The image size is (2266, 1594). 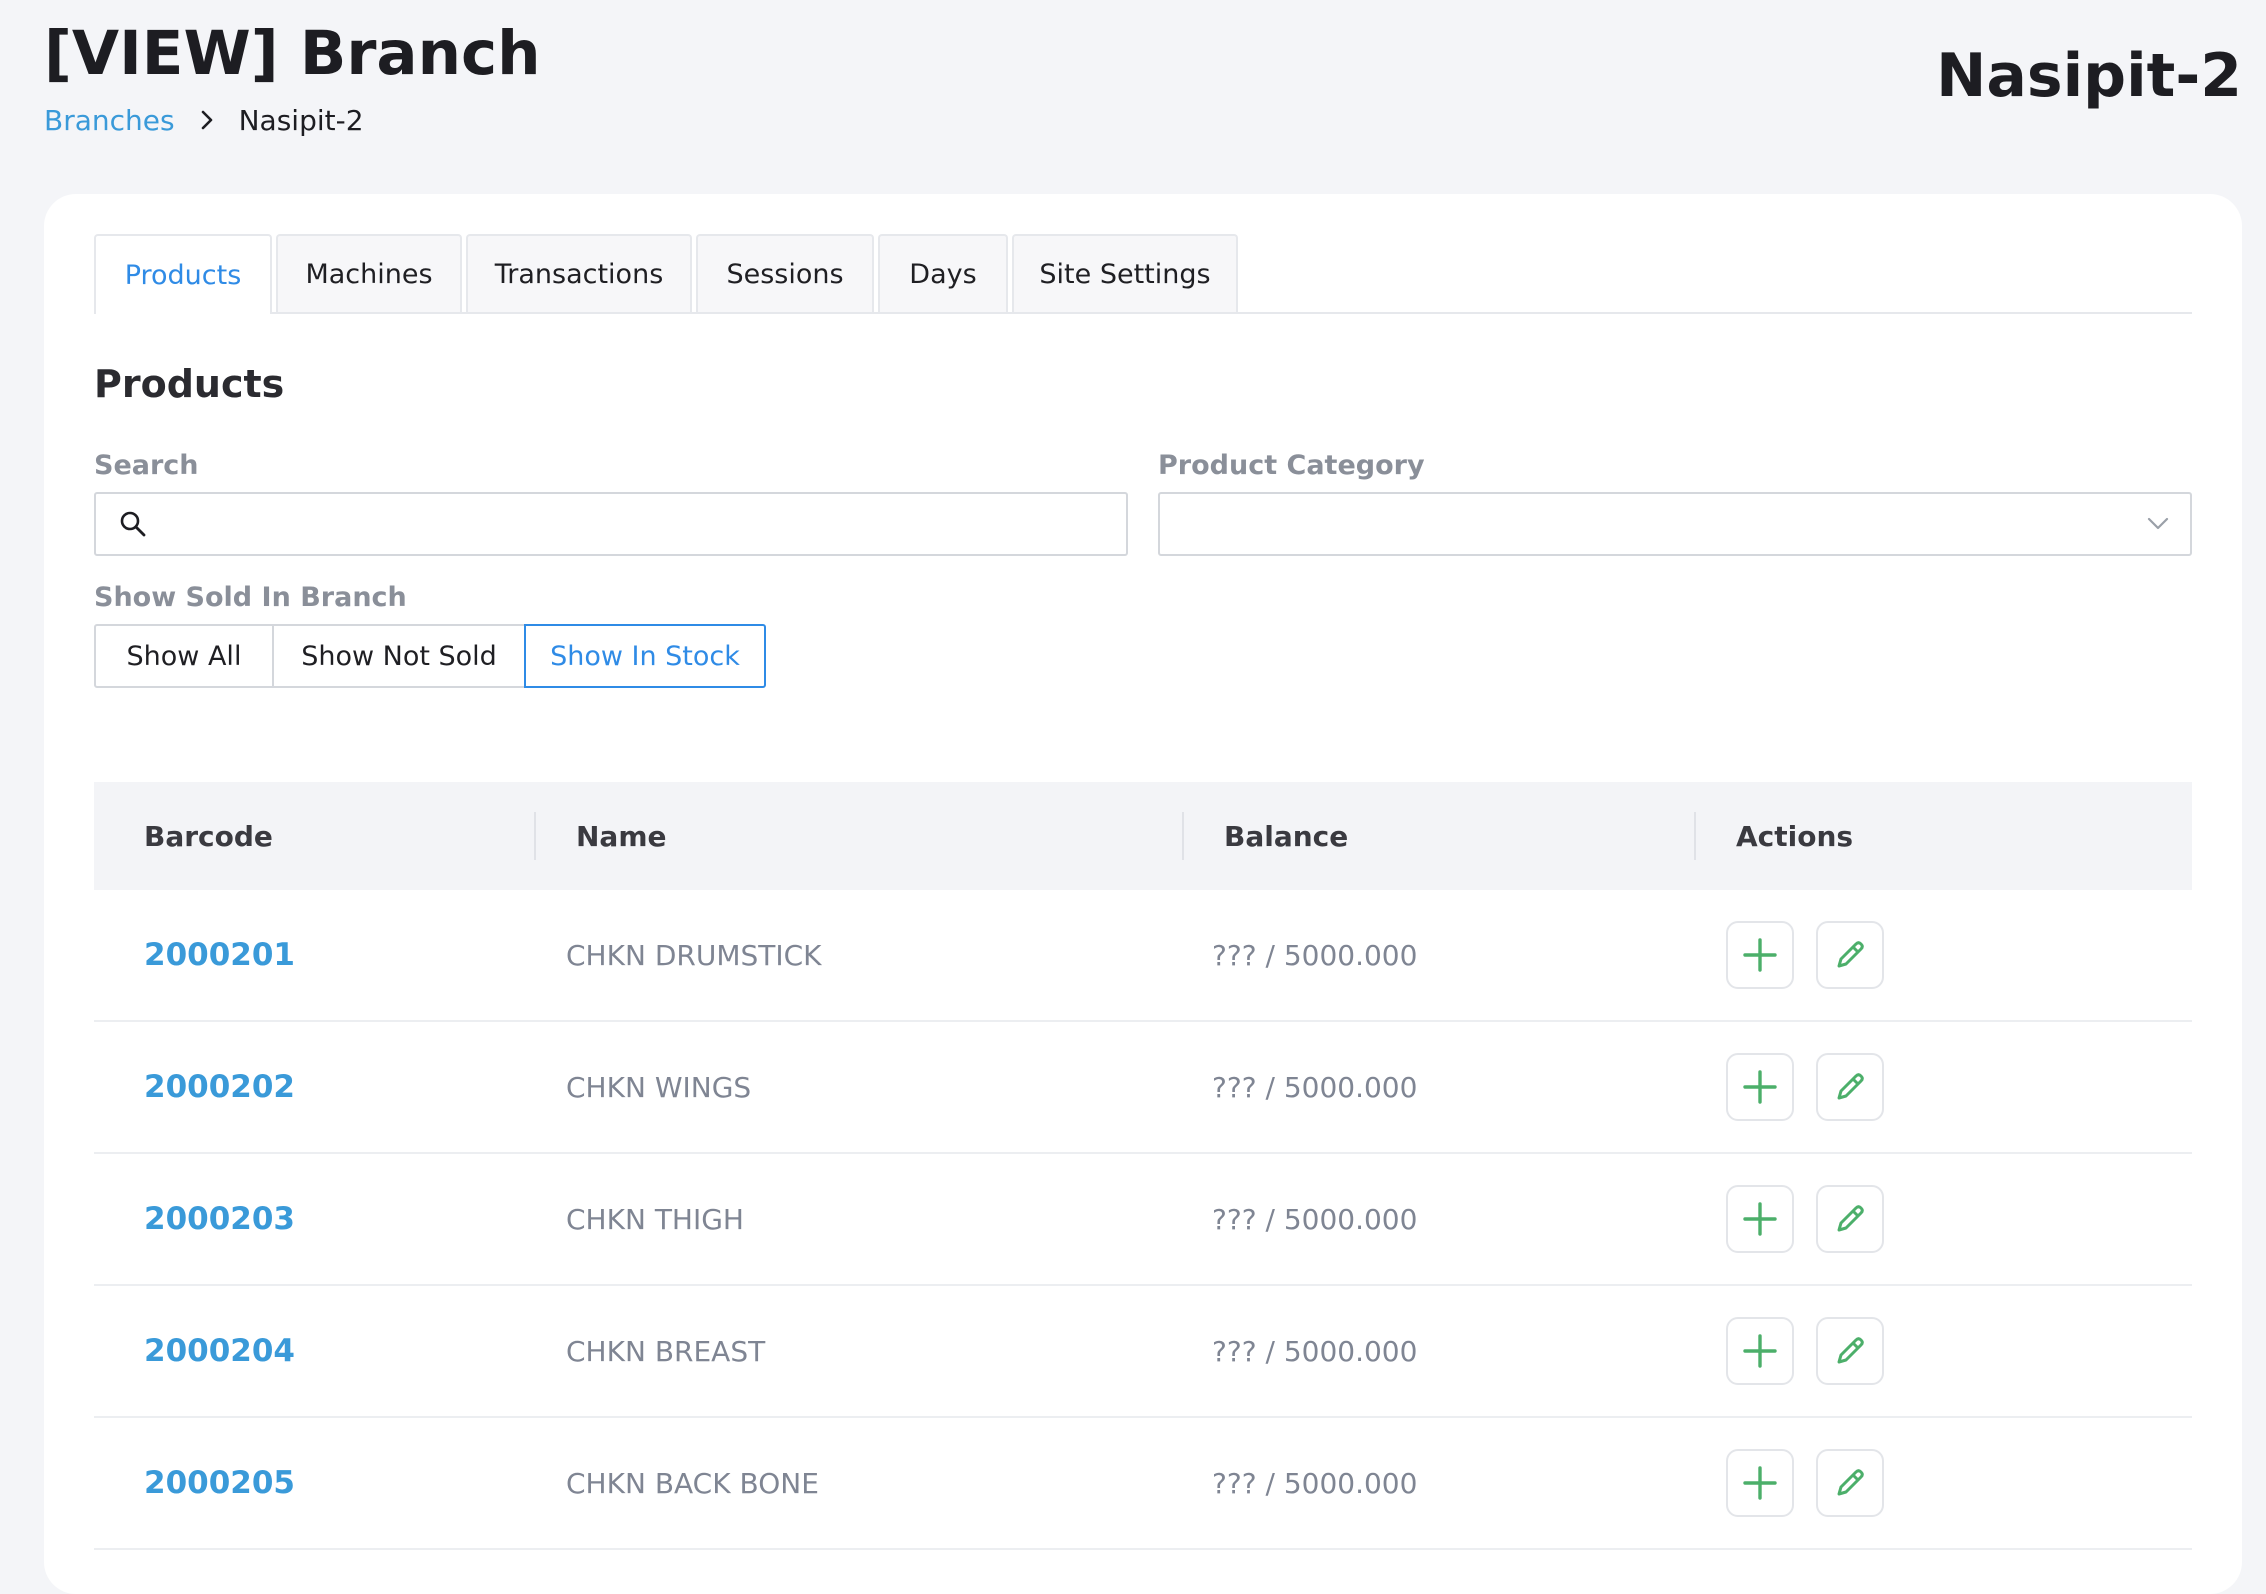 What do you see at coordinates (219, 1219) in the screenshot?
I see `barcode-link: 2000203` at bounding box center [219, 1219].